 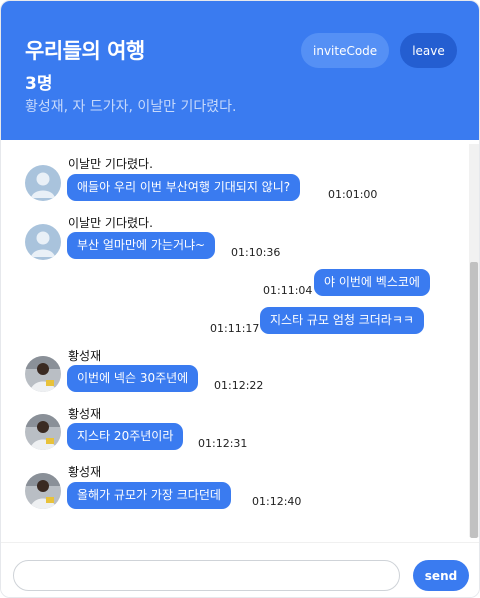 What do you see at coordinates (277, 501) in the screenshot?
I see `message-time: 01:12:40` at bounding box center [277, 501].